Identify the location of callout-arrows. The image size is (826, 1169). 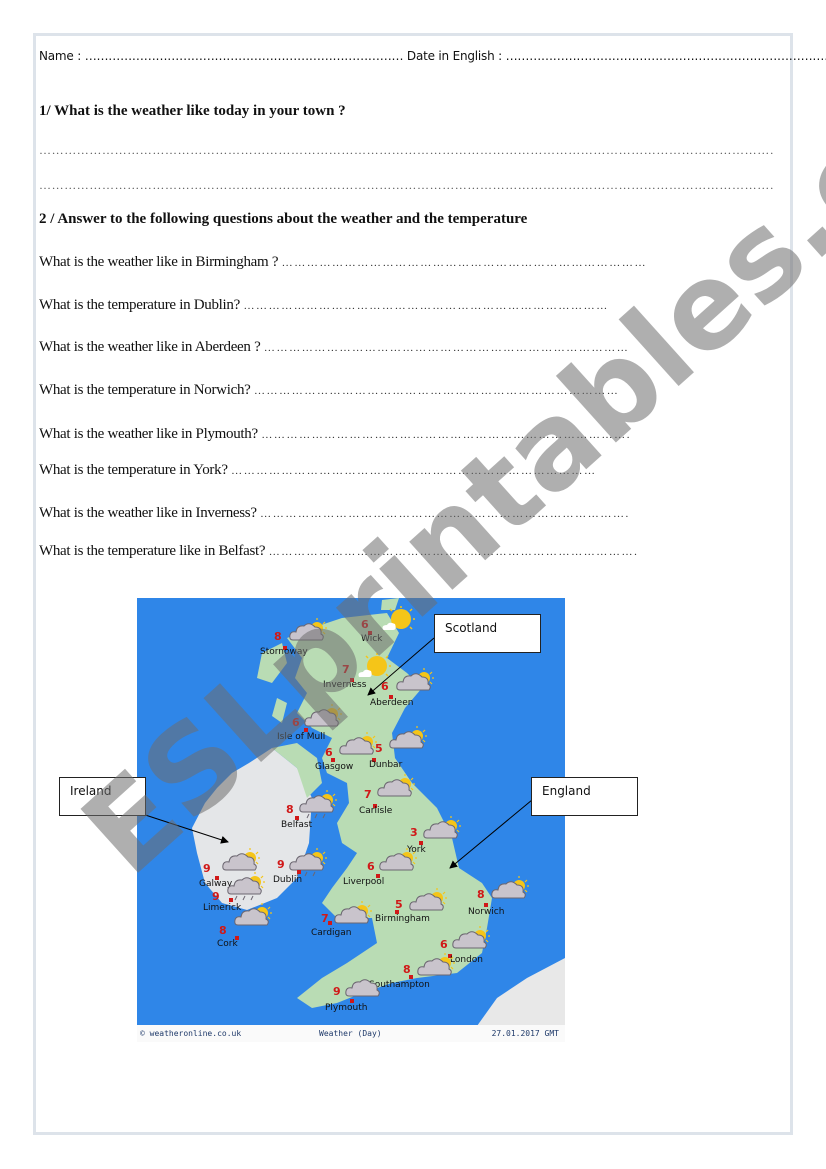
(331, 753).